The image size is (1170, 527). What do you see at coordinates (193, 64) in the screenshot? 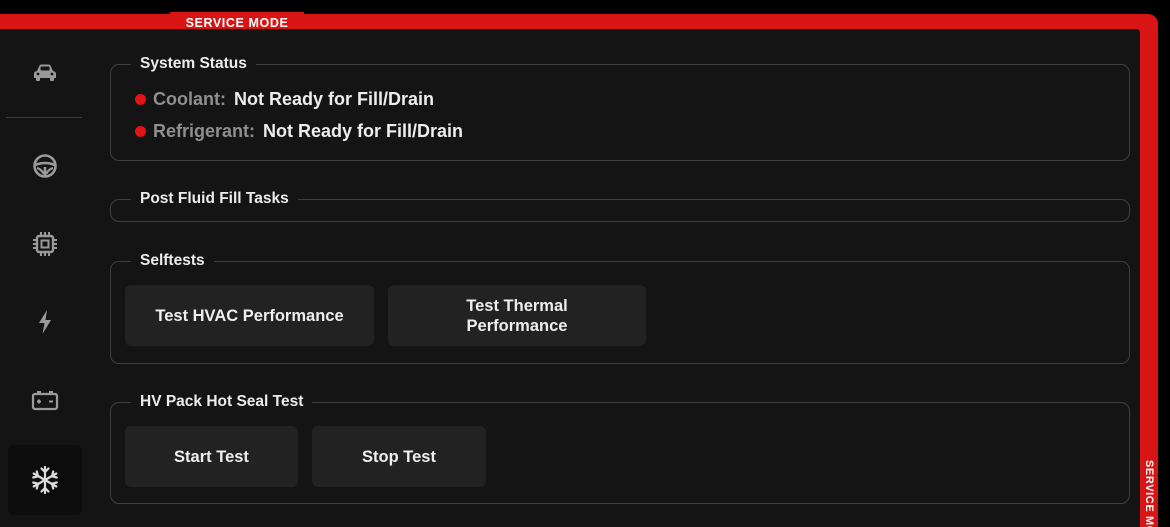
I see `system-status-title: System Status` at bounding box center [193, 64].